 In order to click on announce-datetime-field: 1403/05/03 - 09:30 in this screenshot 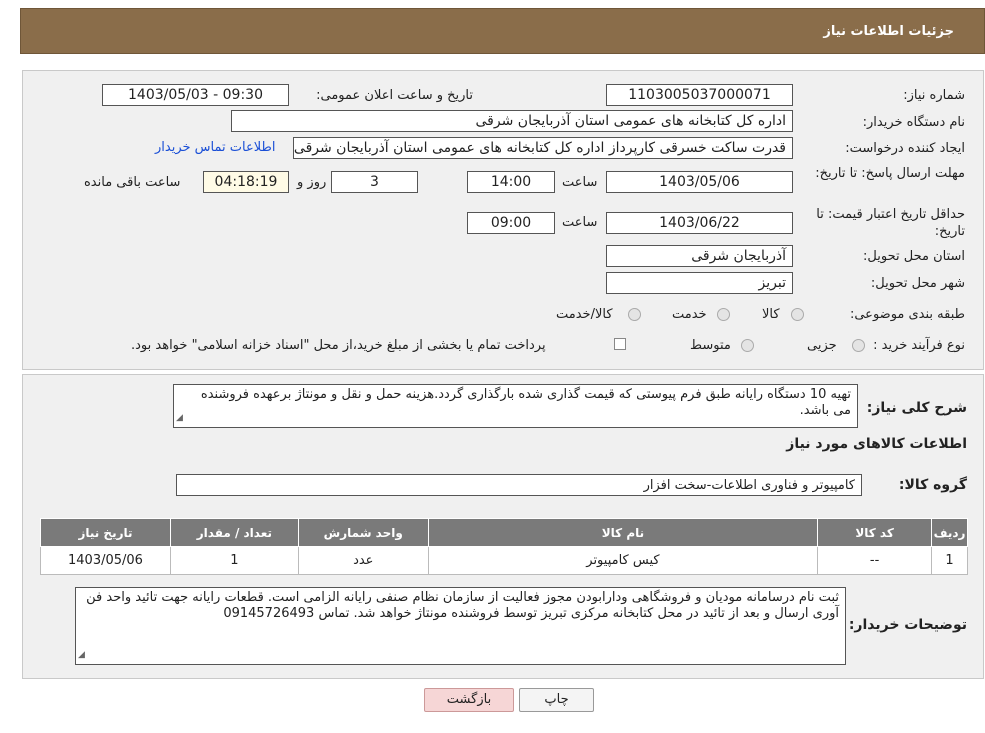, I will do `click(195, 95)`.